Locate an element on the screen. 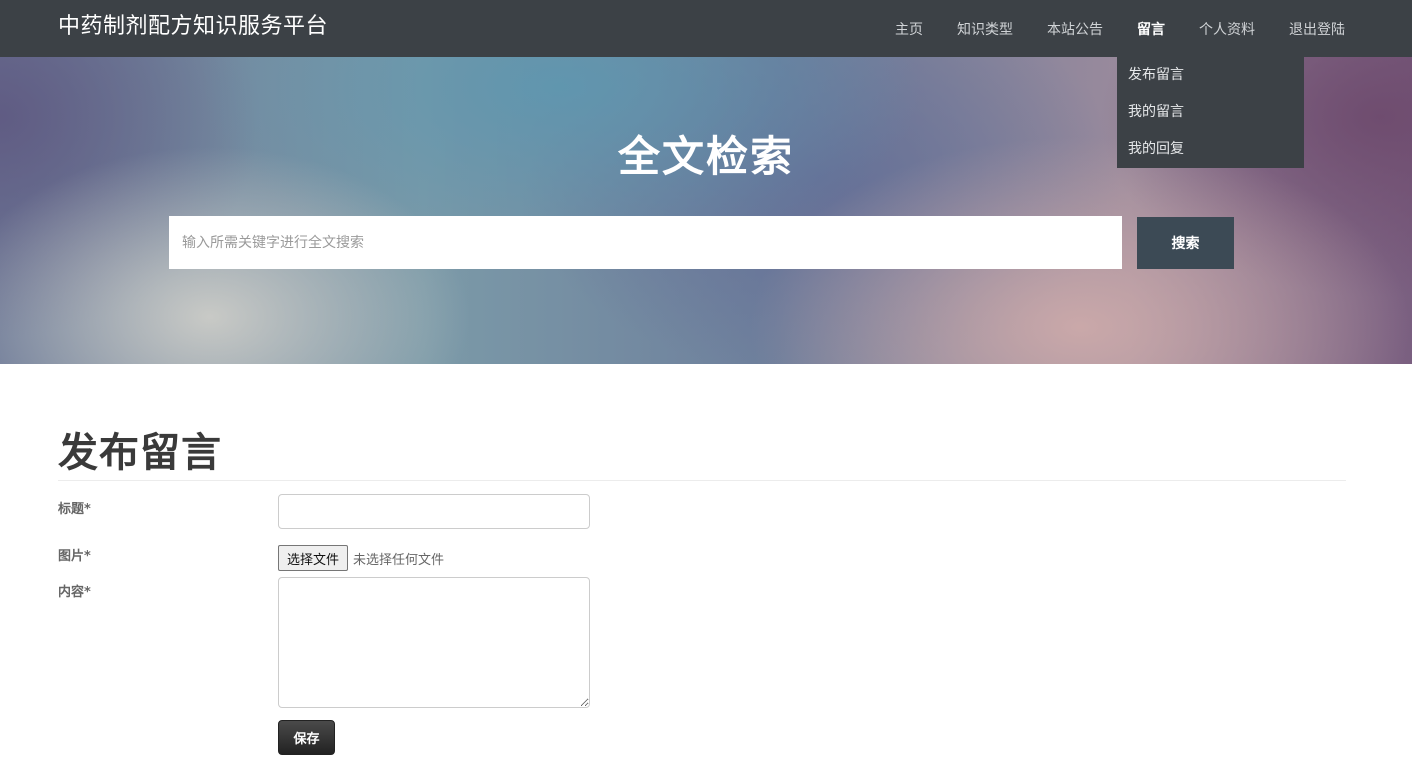  image-label: 图片* is located at coordinates (74, 556).